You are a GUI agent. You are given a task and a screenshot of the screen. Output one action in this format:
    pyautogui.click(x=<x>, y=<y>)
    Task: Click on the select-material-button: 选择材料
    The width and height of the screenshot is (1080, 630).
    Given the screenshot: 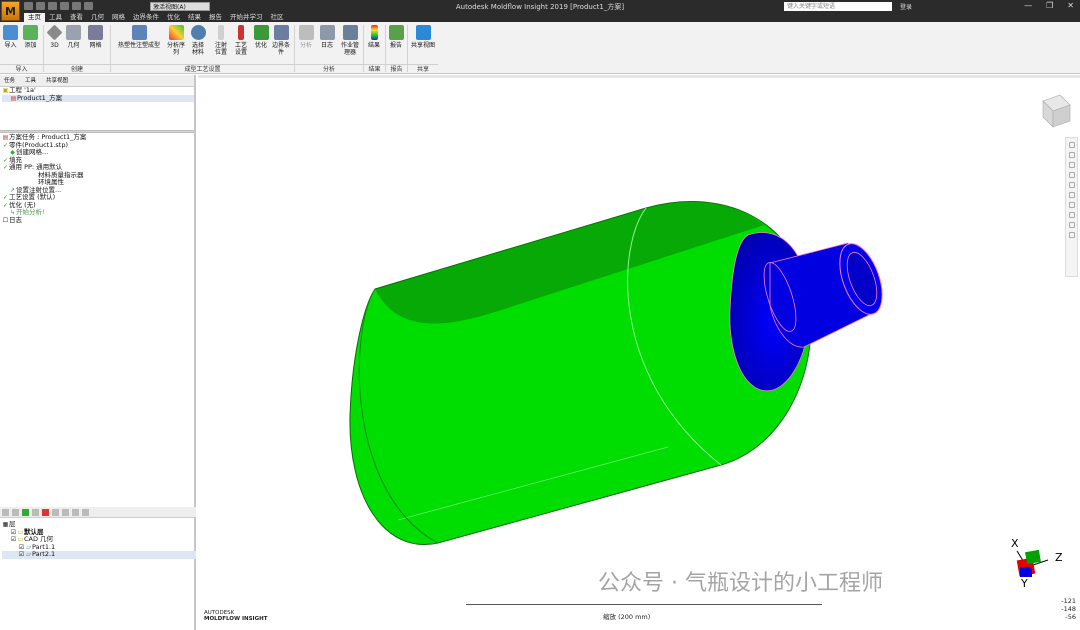 What is the action you would take?
    pyautogui.click(x=198, y=40)
    